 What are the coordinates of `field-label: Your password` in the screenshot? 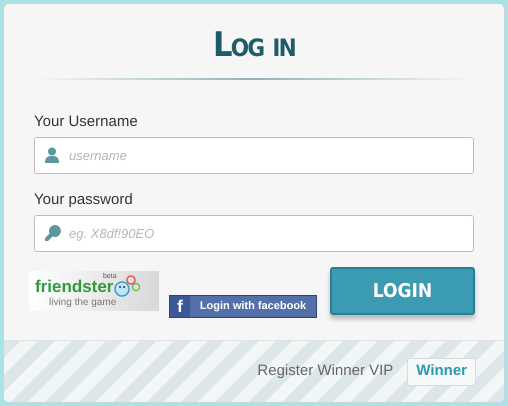 It's located at (84, 200).